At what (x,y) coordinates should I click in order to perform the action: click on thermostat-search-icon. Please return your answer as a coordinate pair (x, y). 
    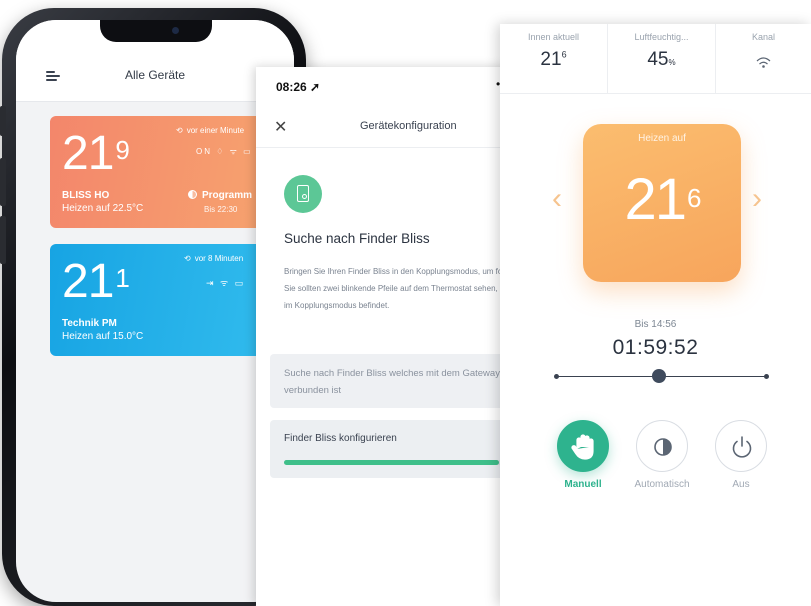
    Looking at the image, I should click on (303, 194).